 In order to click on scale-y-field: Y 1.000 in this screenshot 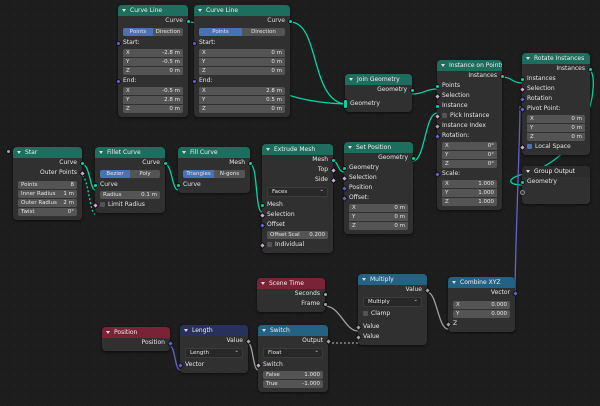, I will do `click(469, 193)`.